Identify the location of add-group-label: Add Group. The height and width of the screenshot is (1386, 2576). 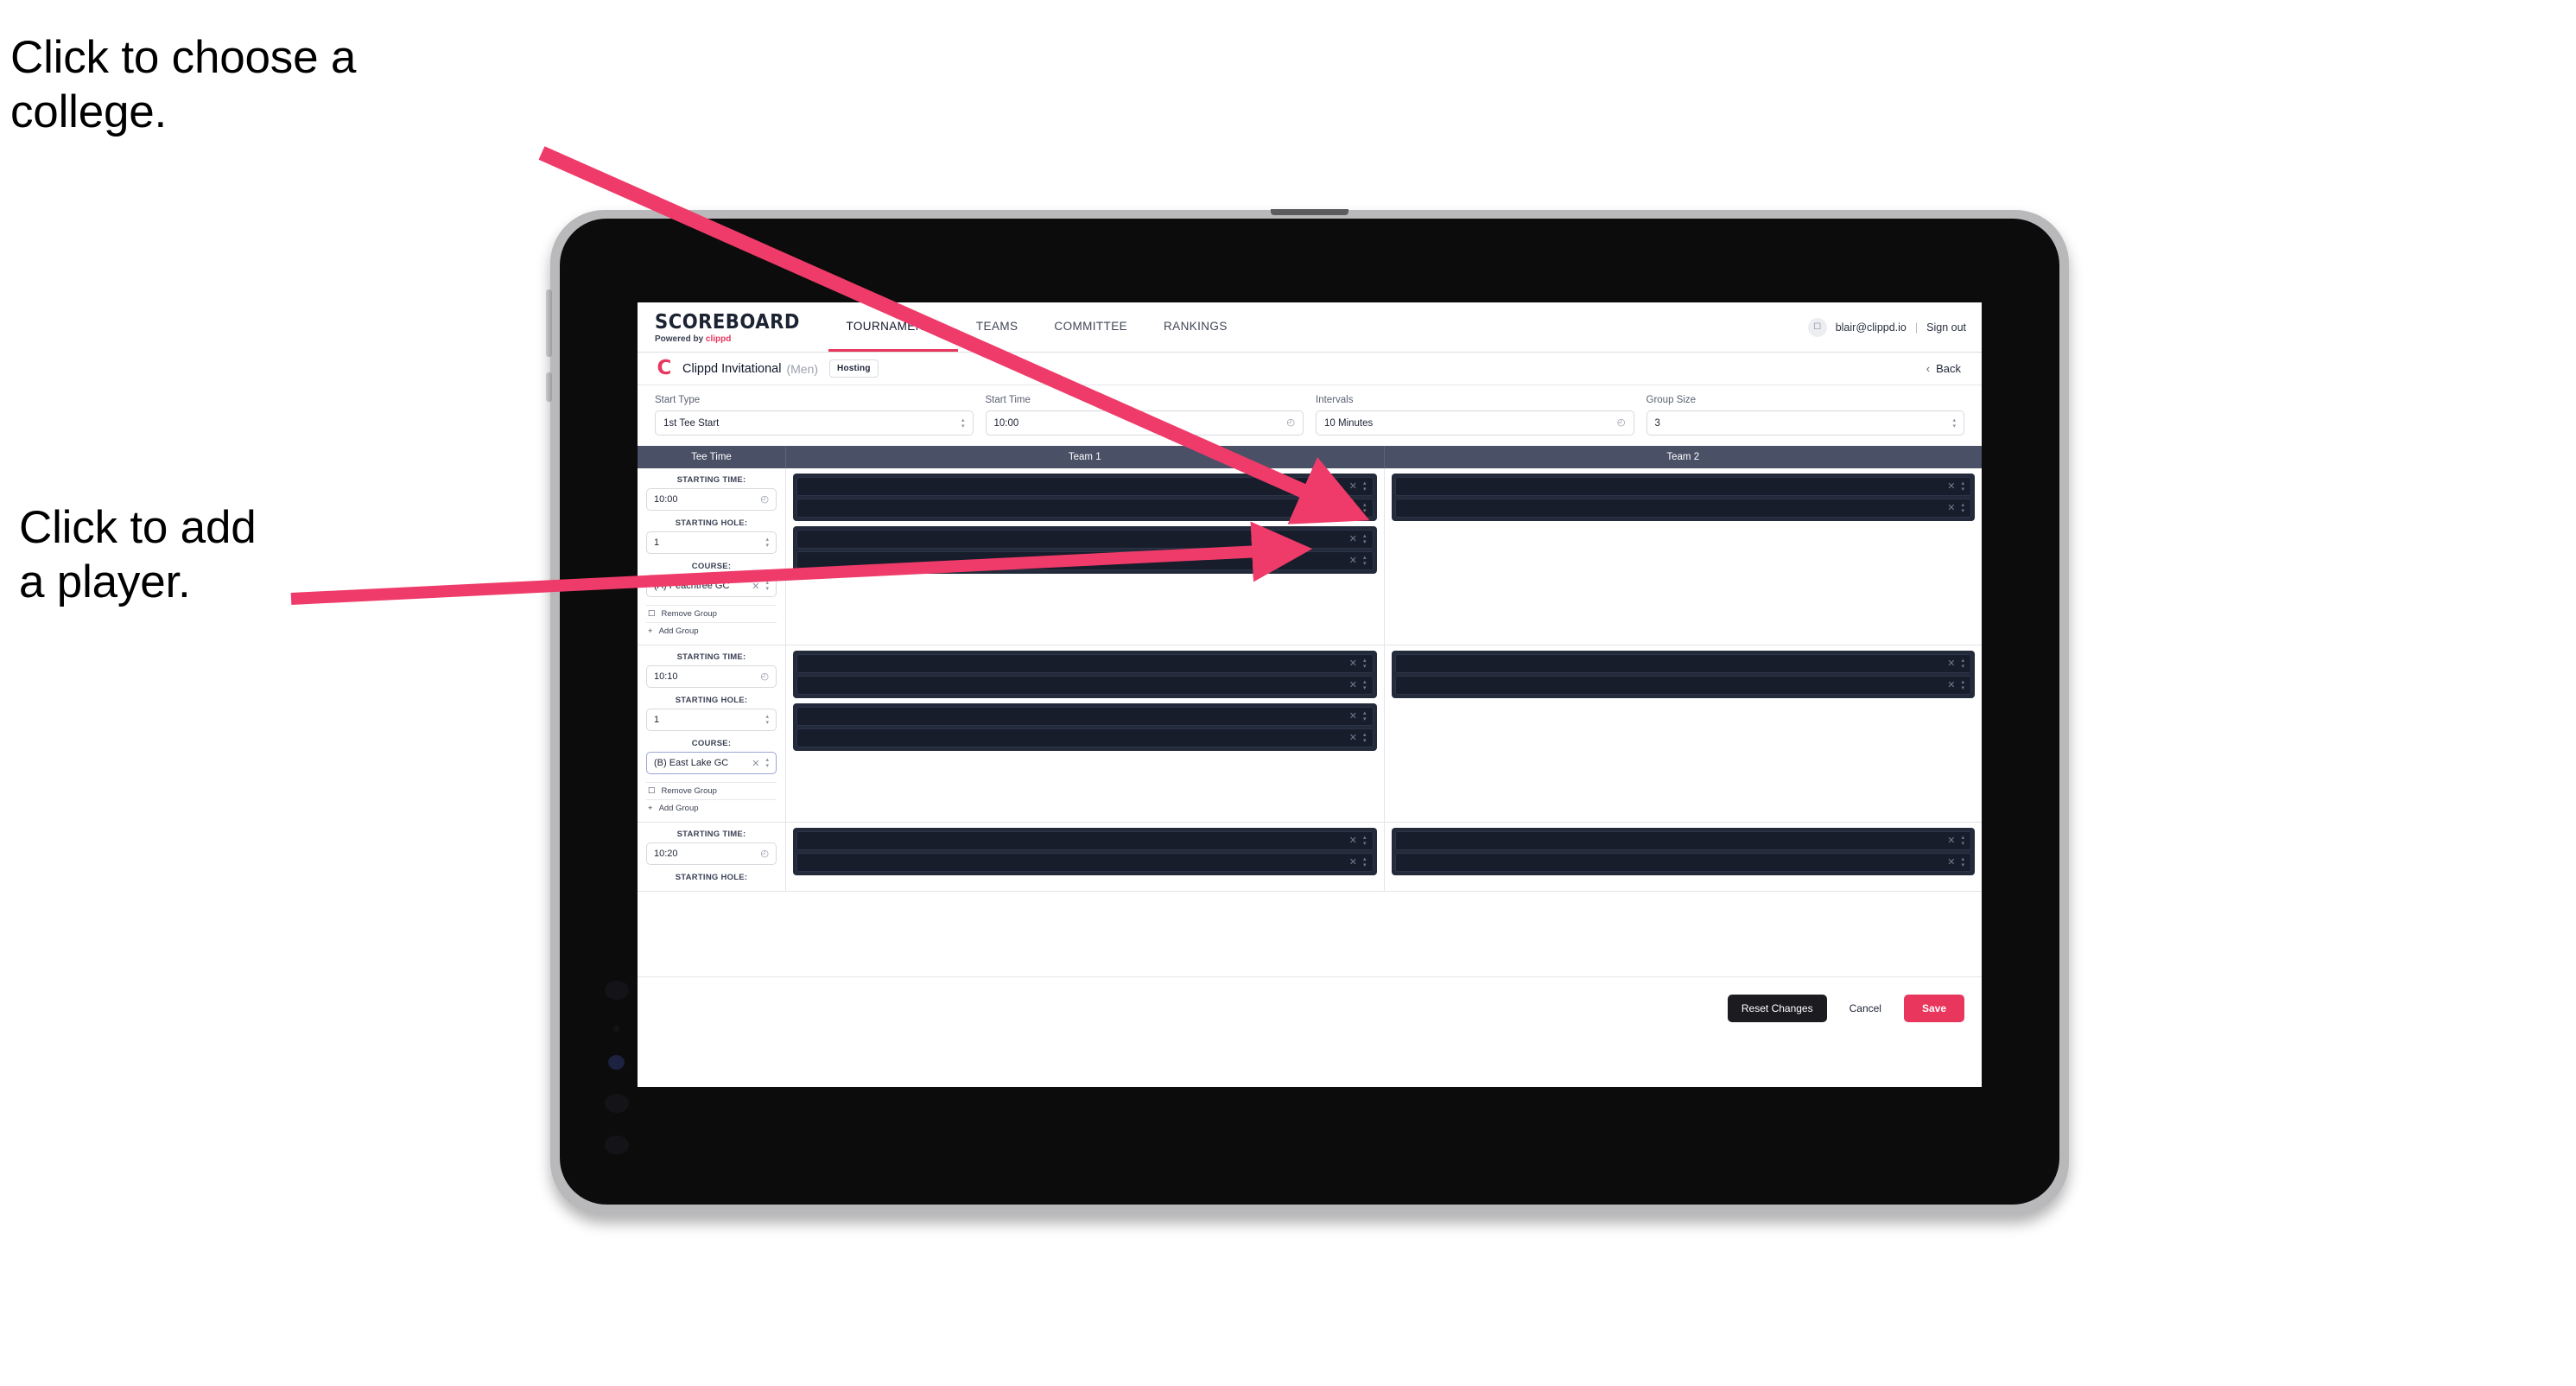
(678, 631).